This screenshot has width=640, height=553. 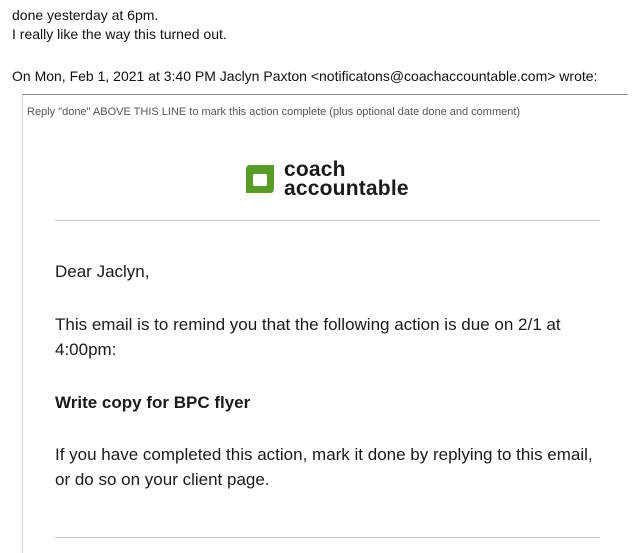 I want to click on logo-wordmark: coach accountable, so click(x=346, y=179).